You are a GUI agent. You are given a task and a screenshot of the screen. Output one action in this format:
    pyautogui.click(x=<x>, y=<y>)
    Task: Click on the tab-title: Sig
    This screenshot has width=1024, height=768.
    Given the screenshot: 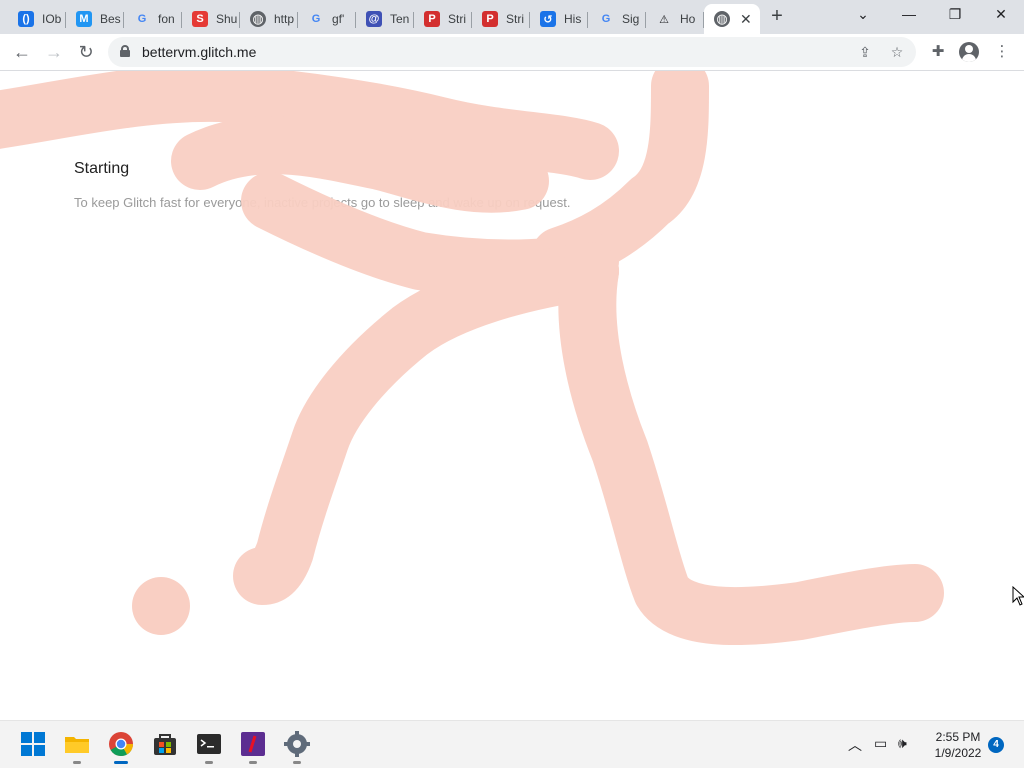 What is the action you would take?
    pyautogui.click(x=631, y=19)
    